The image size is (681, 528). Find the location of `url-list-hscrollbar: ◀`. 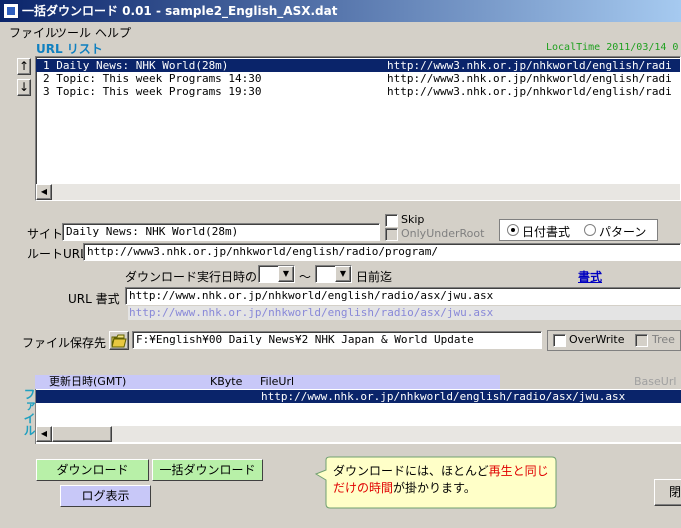

url-list-hscrollbar: ◀ is located at coordinates (358, 192).